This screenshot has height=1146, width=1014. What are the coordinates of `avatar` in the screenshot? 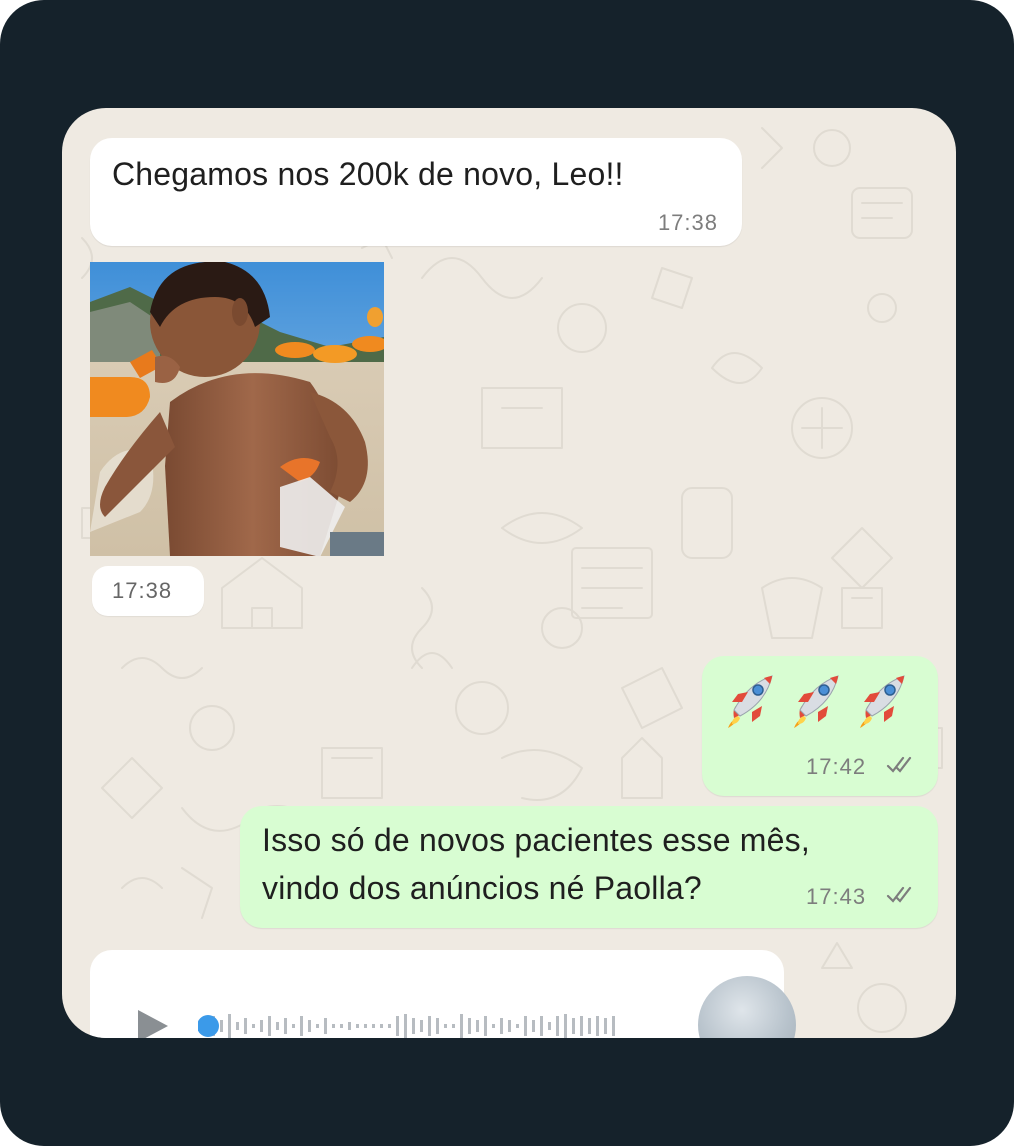 It's located at (747, 1007).